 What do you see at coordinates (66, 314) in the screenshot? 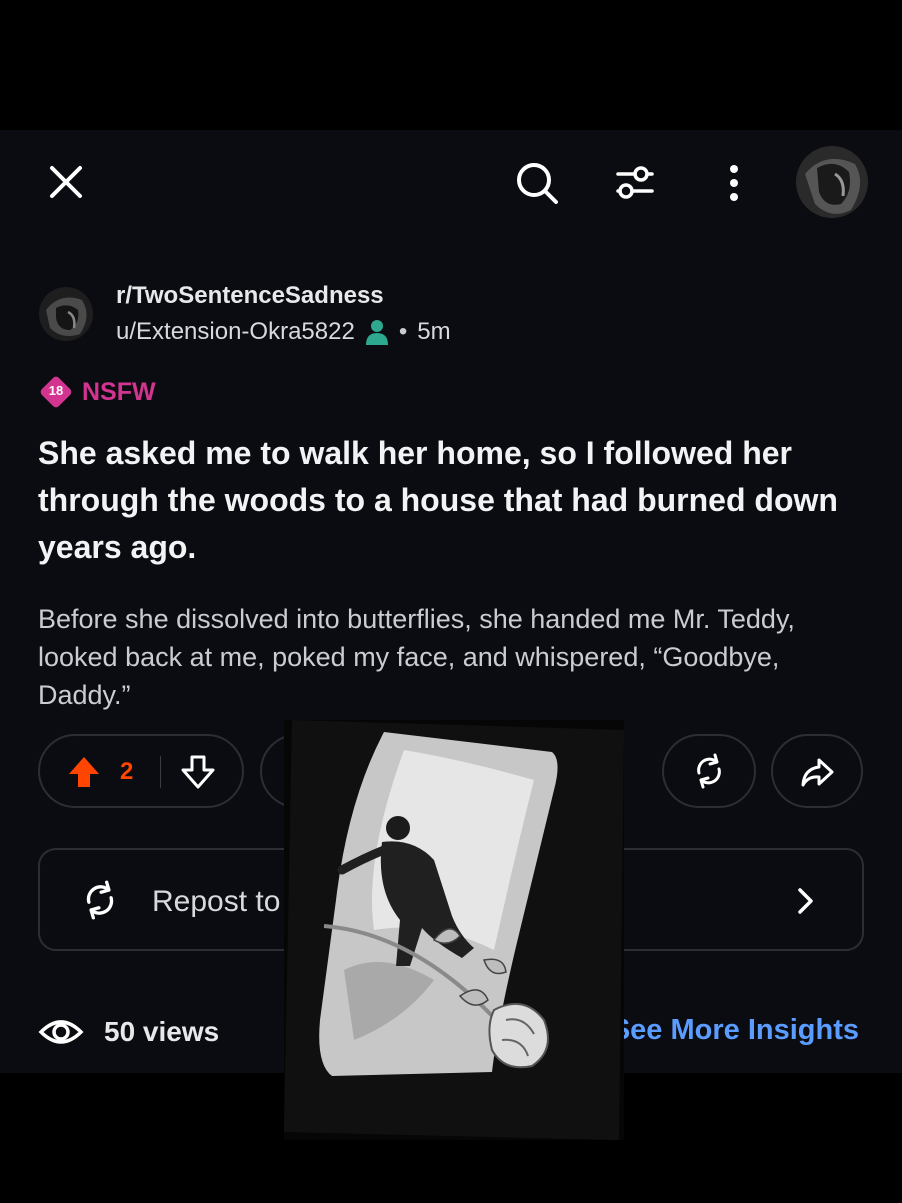
I see `subreddit-avatar` at bounding box center [66, 314].